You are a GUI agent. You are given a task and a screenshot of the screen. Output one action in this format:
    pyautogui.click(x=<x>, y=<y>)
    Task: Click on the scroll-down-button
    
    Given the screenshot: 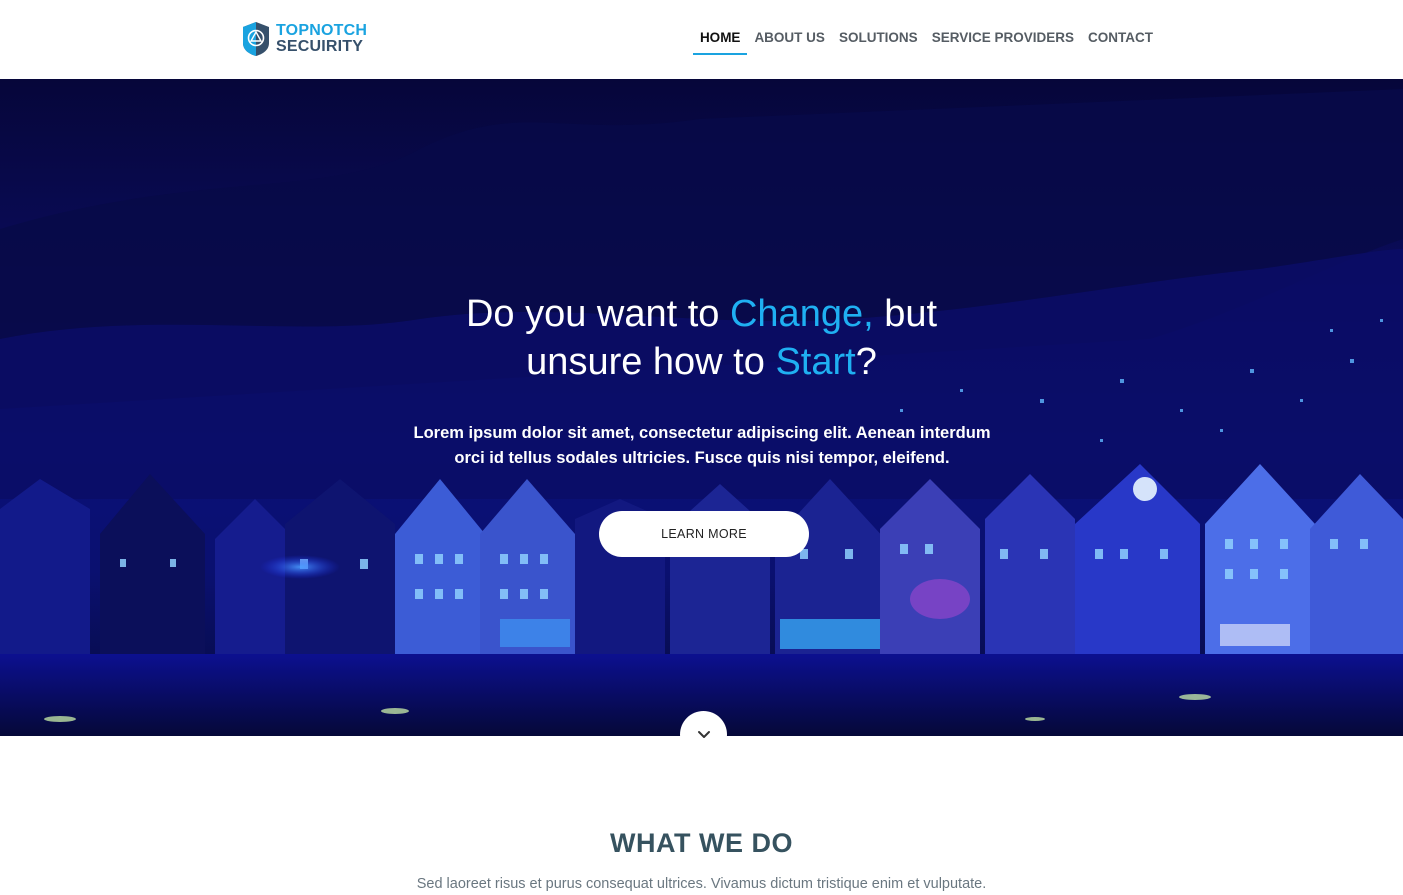 What is the action you would take?
    pyautogui.click(x=703, y=734)
    